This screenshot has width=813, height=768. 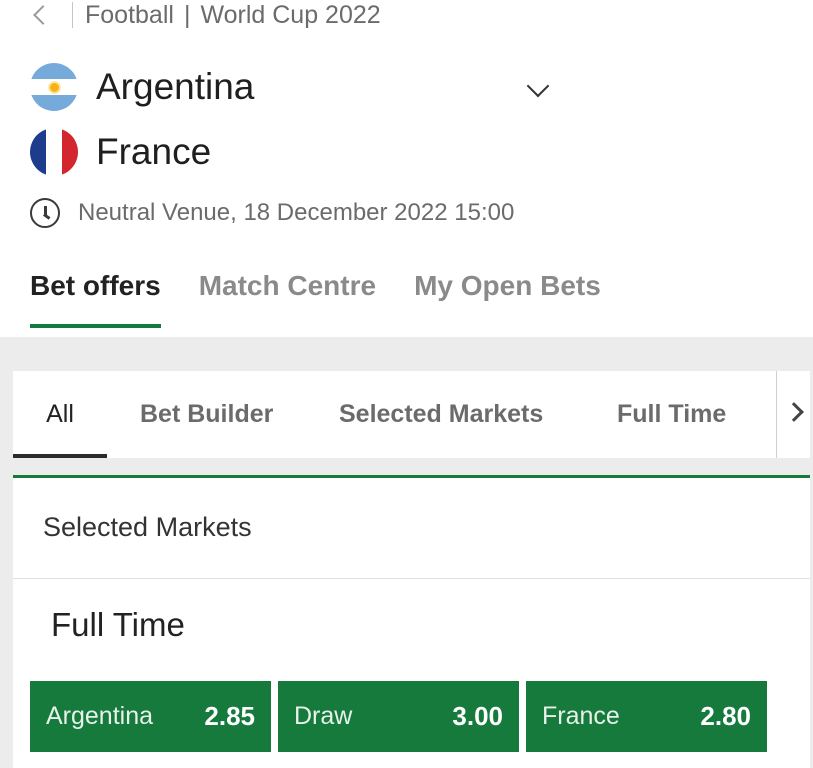 I want to click on odds-button-draw: Draw 3.00, so click(x=398, y=716).